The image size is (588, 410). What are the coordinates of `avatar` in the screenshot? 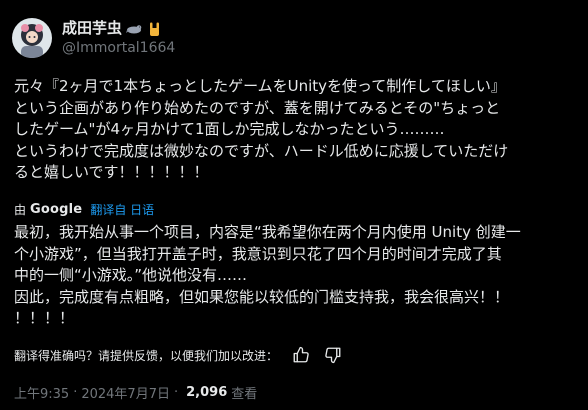 It's located at (32, 38).